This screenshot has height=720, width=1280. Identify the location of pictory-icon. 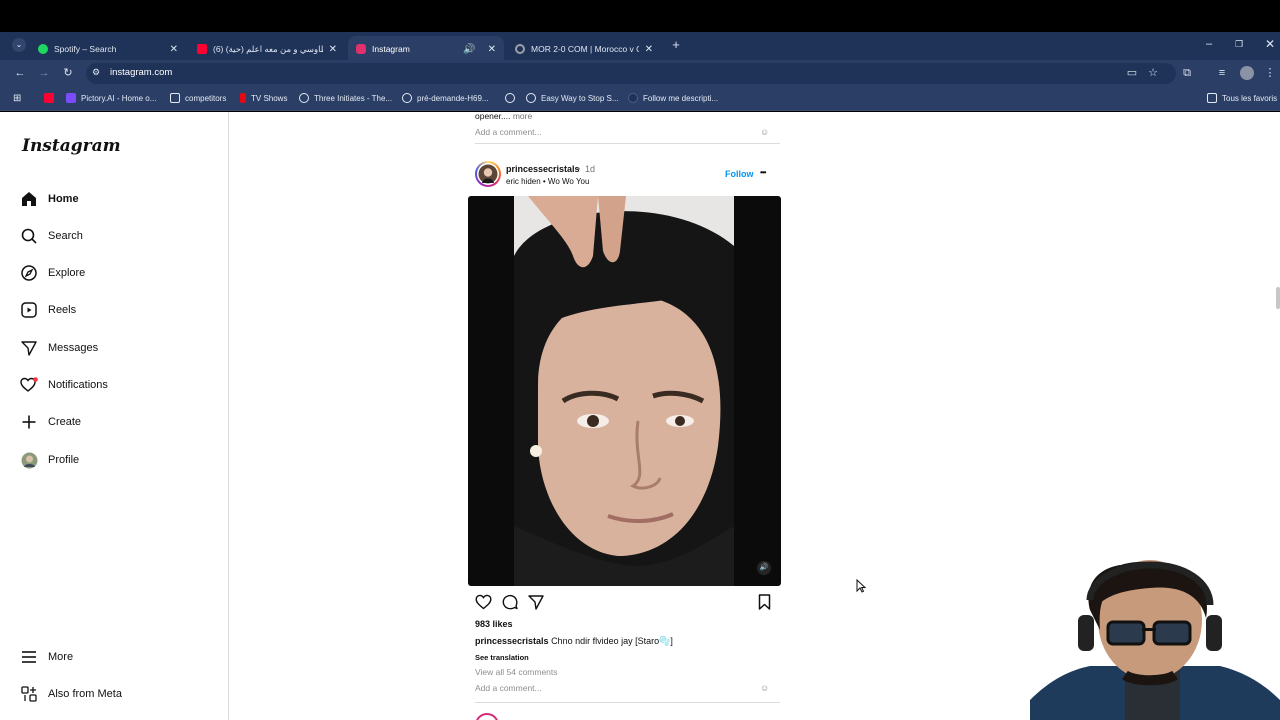
(71, 98).